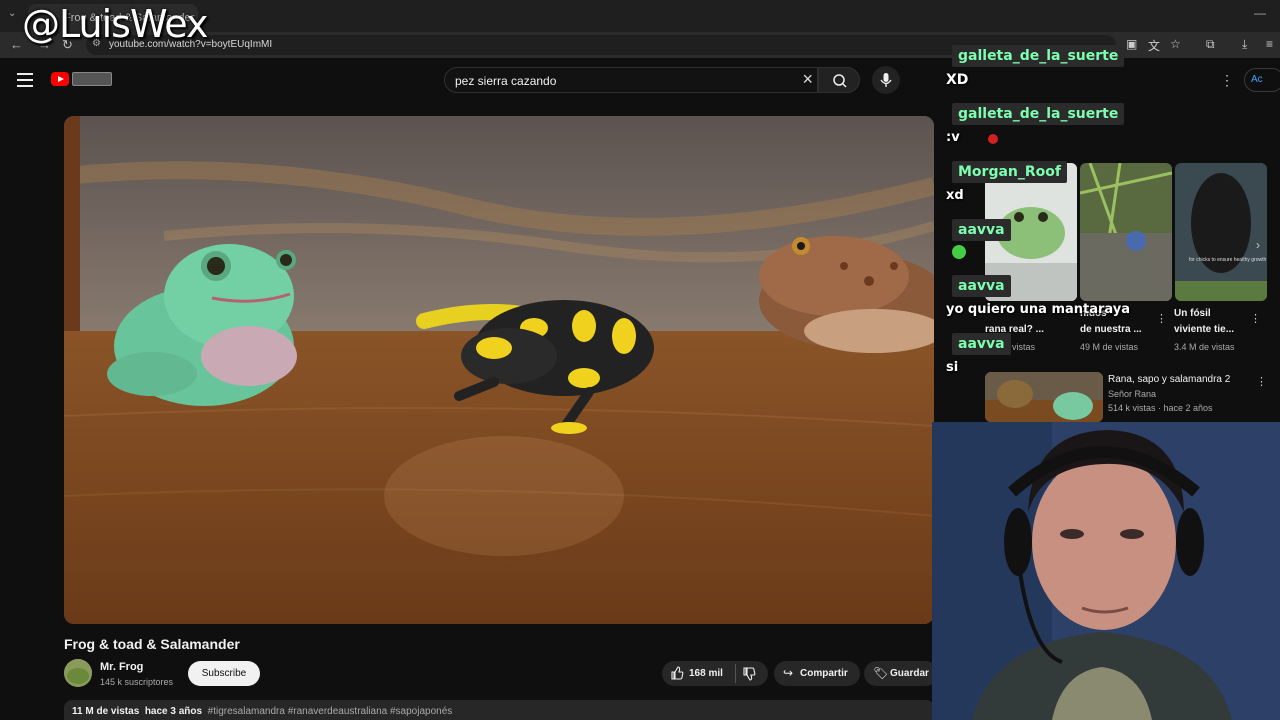 The width and height of the screenshot is (1280, 720). What do you see at coordinates (749, 674) in the screenshot?
I see `dislike-icon` at bounding box center [749, 674].